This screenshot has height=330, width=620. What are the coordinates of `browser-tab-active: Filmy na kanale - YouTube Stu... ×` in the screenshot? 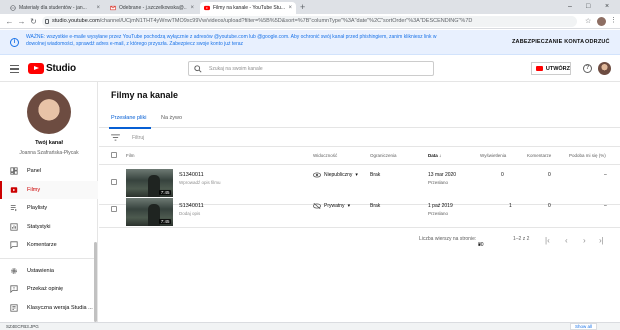 It's located at (248, 8).